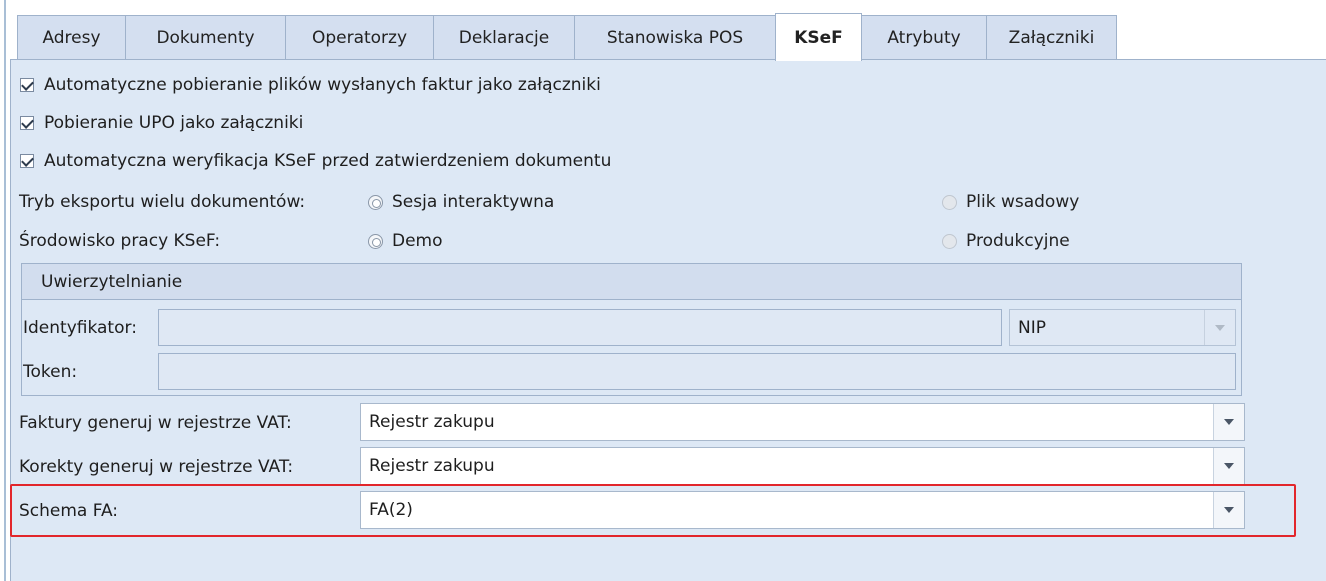 Image resolution: width=1326 pixels, height=581 pixels. Describe the element at coordinates (1122, 327) in the screenshot. I see `identifier-type-select: NIP` at that location.